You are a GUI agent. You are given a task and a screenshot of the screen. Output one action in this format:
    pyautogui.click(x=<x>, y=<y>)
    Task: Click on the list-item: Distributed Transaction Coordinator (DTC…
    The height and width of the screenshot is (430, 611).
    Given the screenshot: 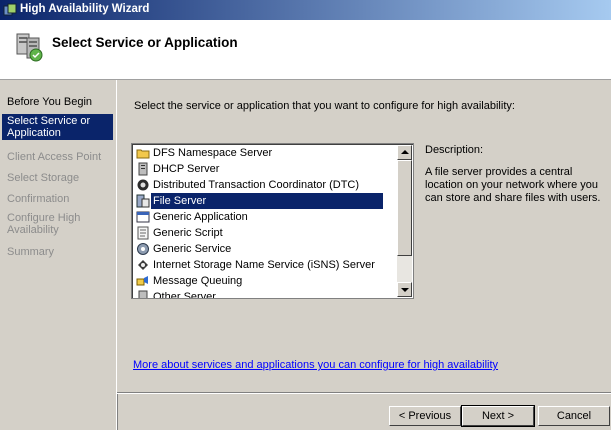 What is the action you would take?
    pyautogui.click(x=266, y=185)
    